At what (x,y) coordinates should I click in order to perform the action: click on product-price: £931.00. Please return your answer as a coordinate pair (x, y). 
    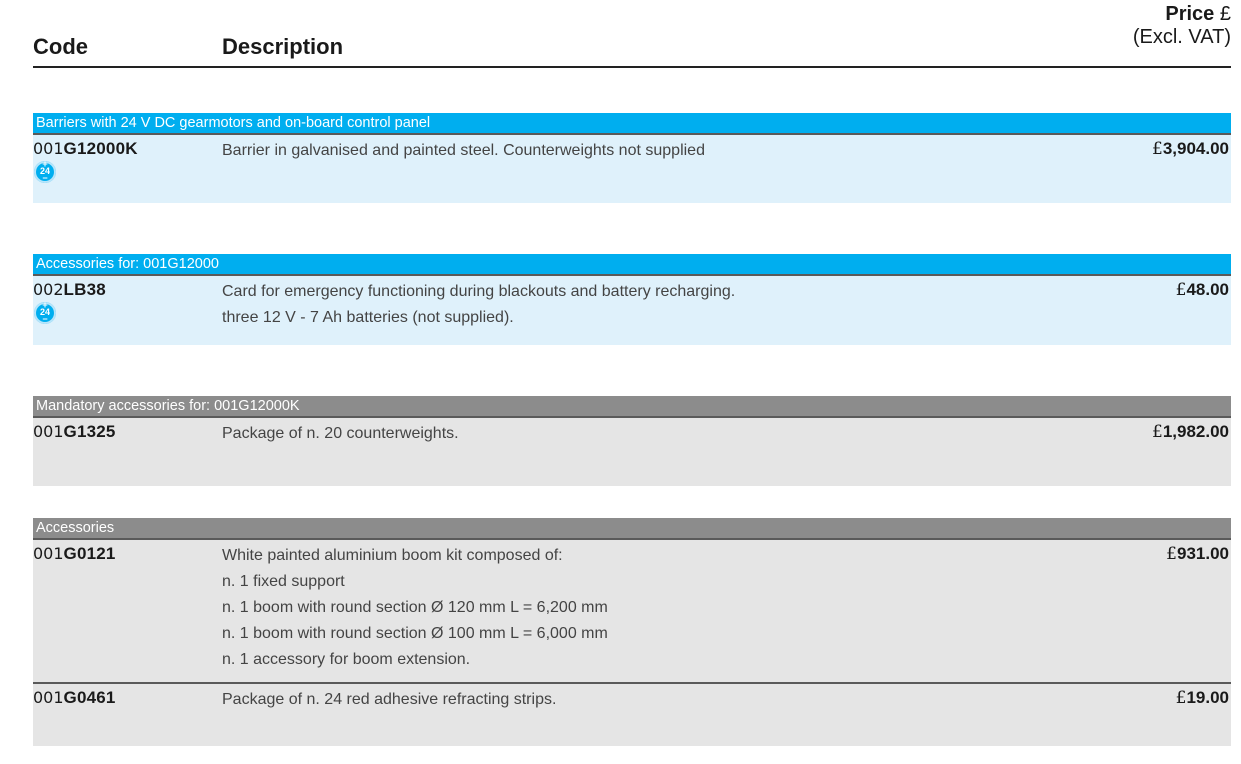
    Looking at the image, I should click on (1197, 554).